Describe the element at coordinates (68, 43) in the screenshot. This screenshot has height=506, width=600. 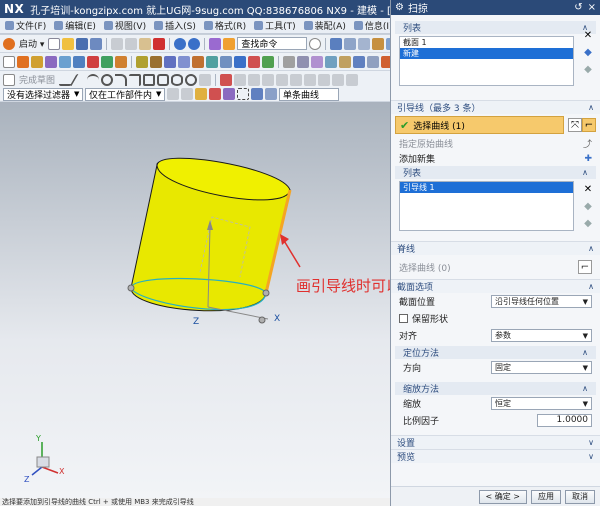
I see `open-file-icon` at that location.